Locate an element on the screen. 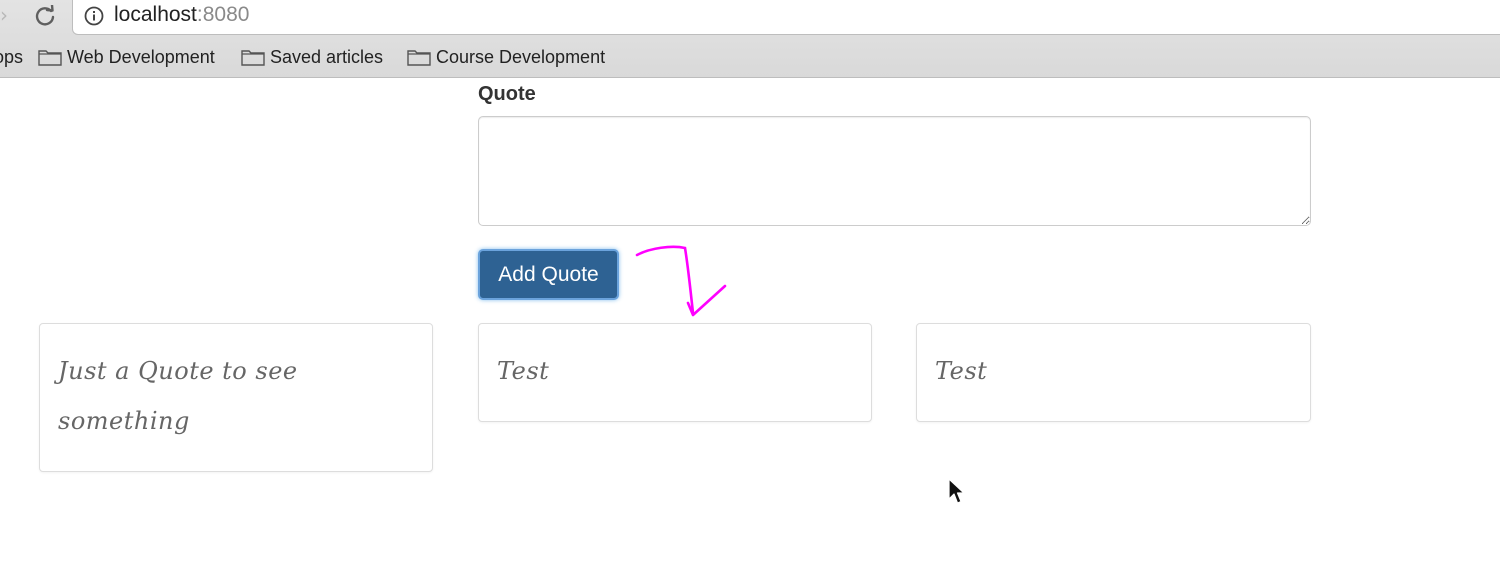 The width and height of the screenshot is (1500, 568). address-bar: localhost:8080 is located at coordinates (786, 17).